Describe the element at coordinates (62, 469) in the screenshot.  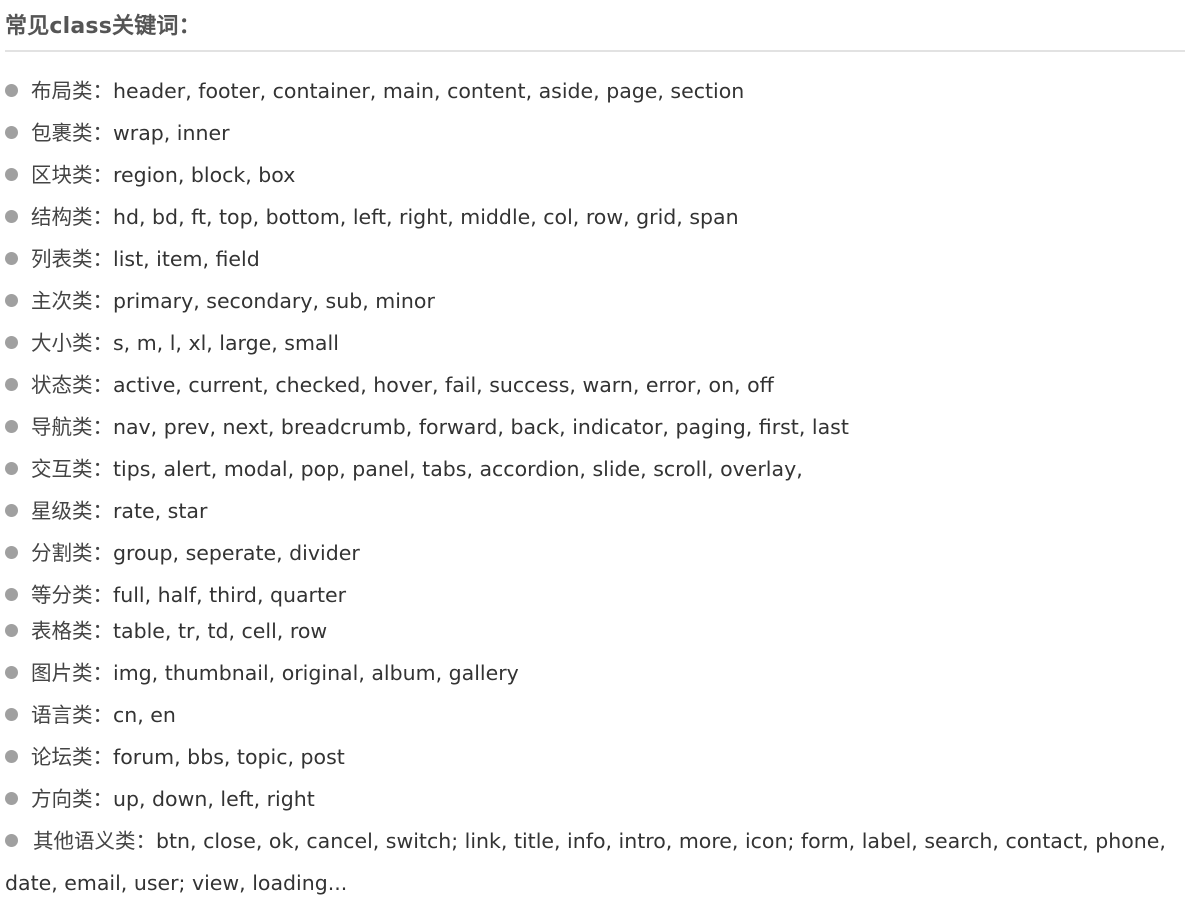
I see `category-label: 交互类` at that location.